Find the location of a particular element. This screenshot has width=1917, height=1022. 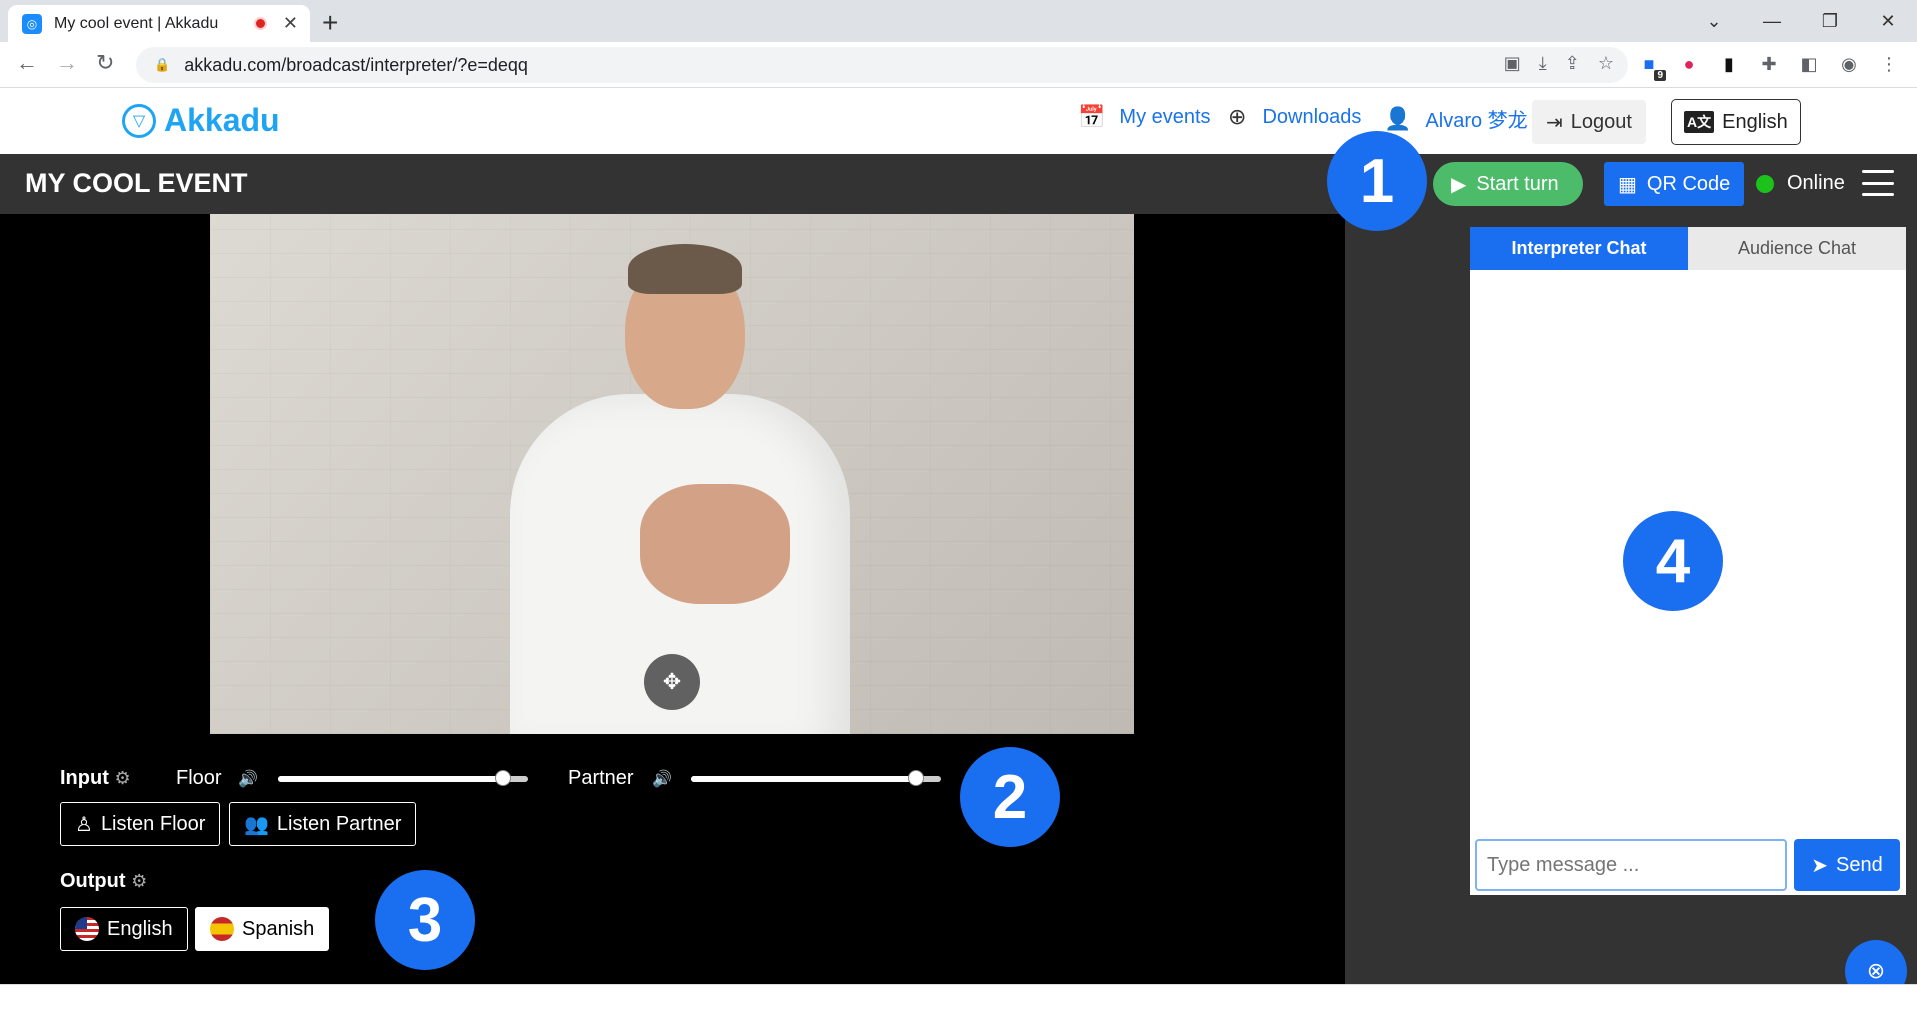

window-close-icon: ✕ is located at coordinates (1888, 21).